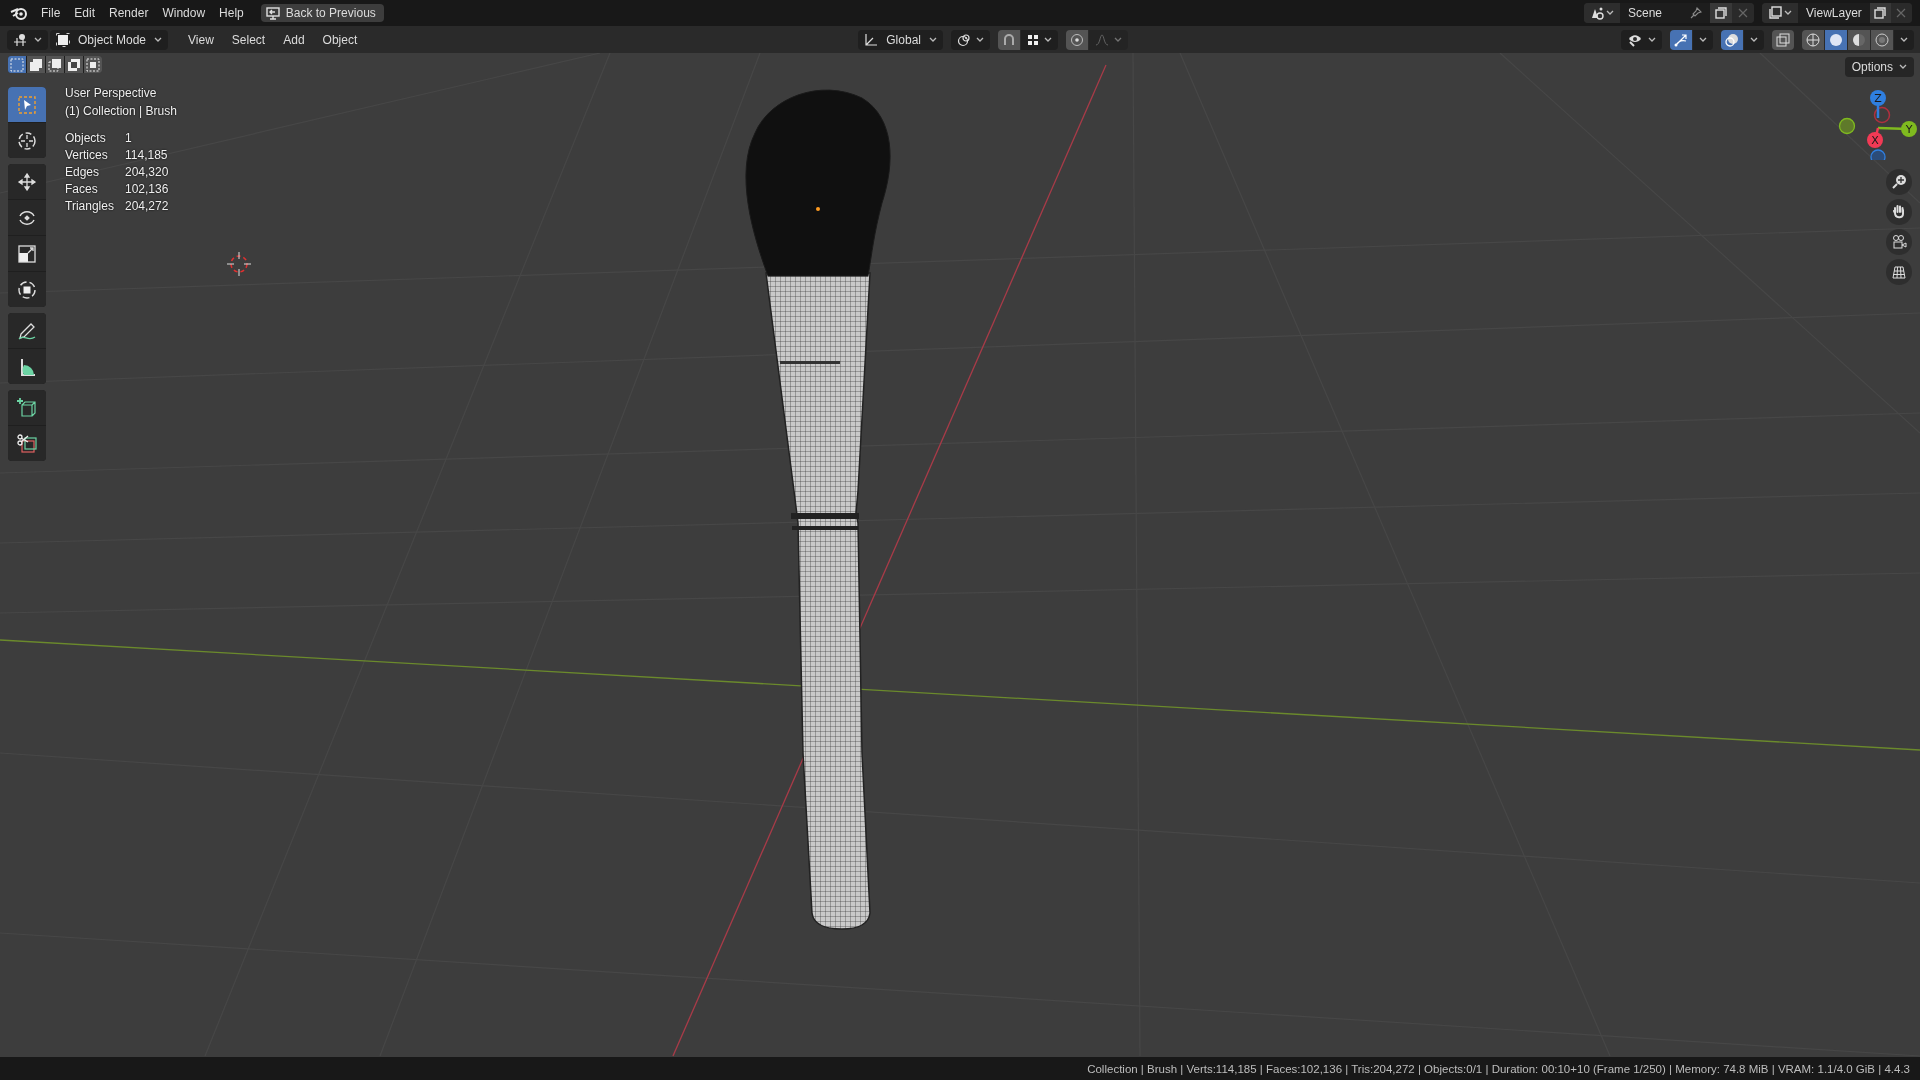 This screenshot has width=1920, height=1080. Describe the element at coordinates (963, 39) in the screenshot. I see `pivot-icon` at that location.